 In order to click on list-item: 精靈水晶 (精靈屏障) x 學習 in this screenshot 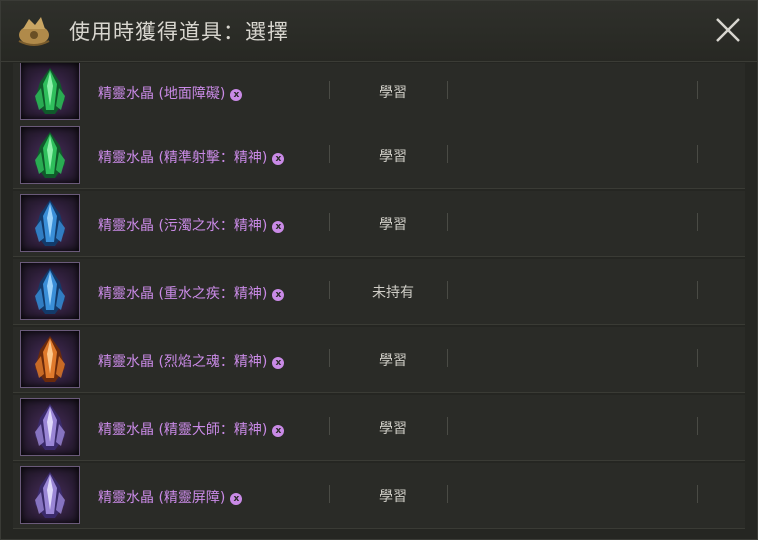, I will do `click(379, 496)`.